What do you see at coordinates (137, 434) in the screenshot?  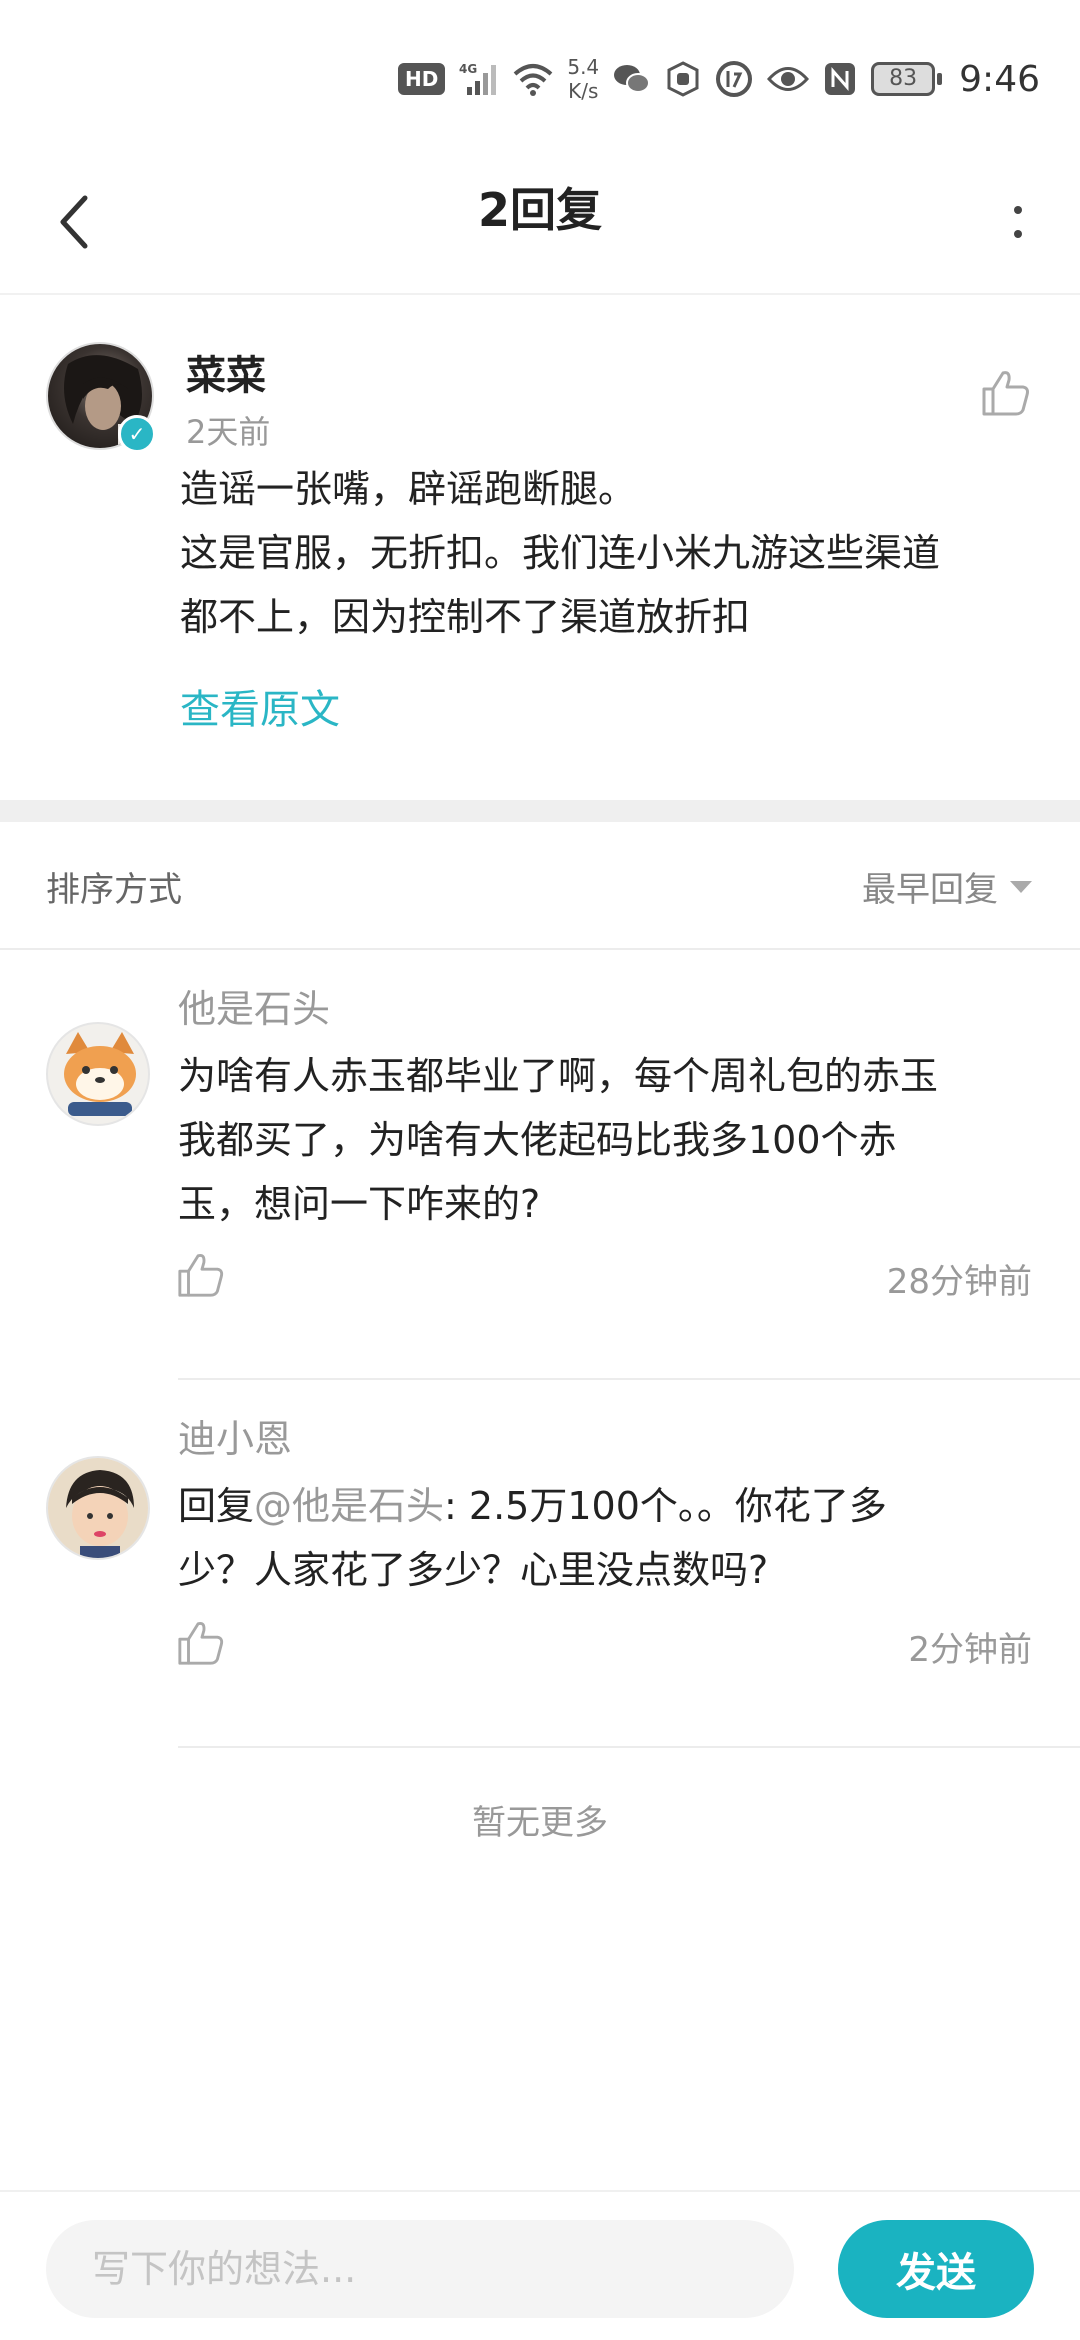 I see `verified-badge-icon: ✓` at bounding box center [137, 434].